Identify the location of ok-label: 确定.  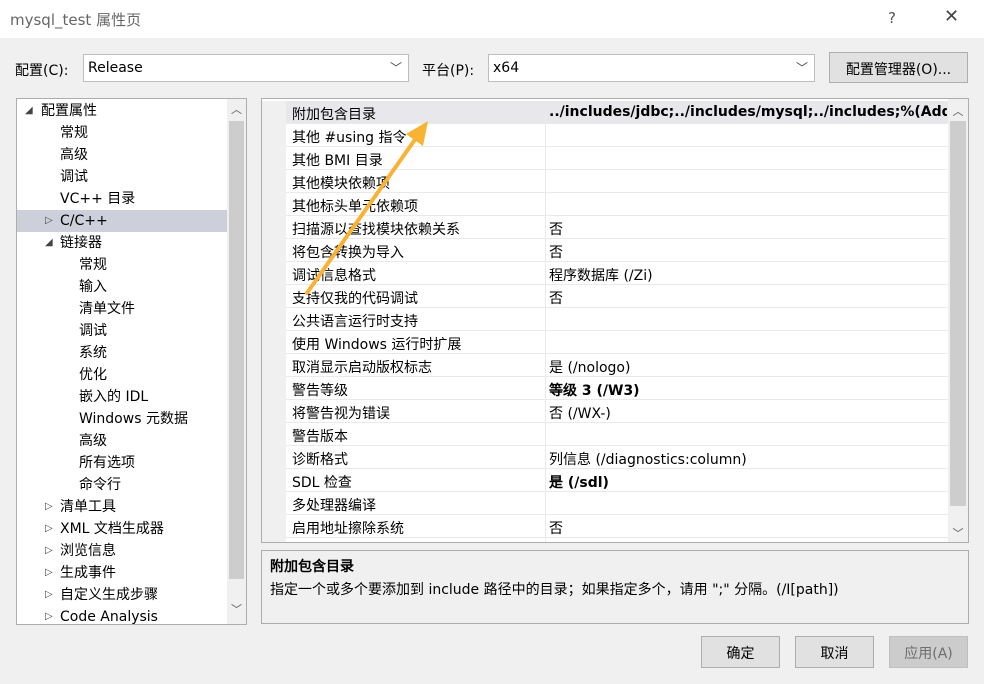
(740, 654).